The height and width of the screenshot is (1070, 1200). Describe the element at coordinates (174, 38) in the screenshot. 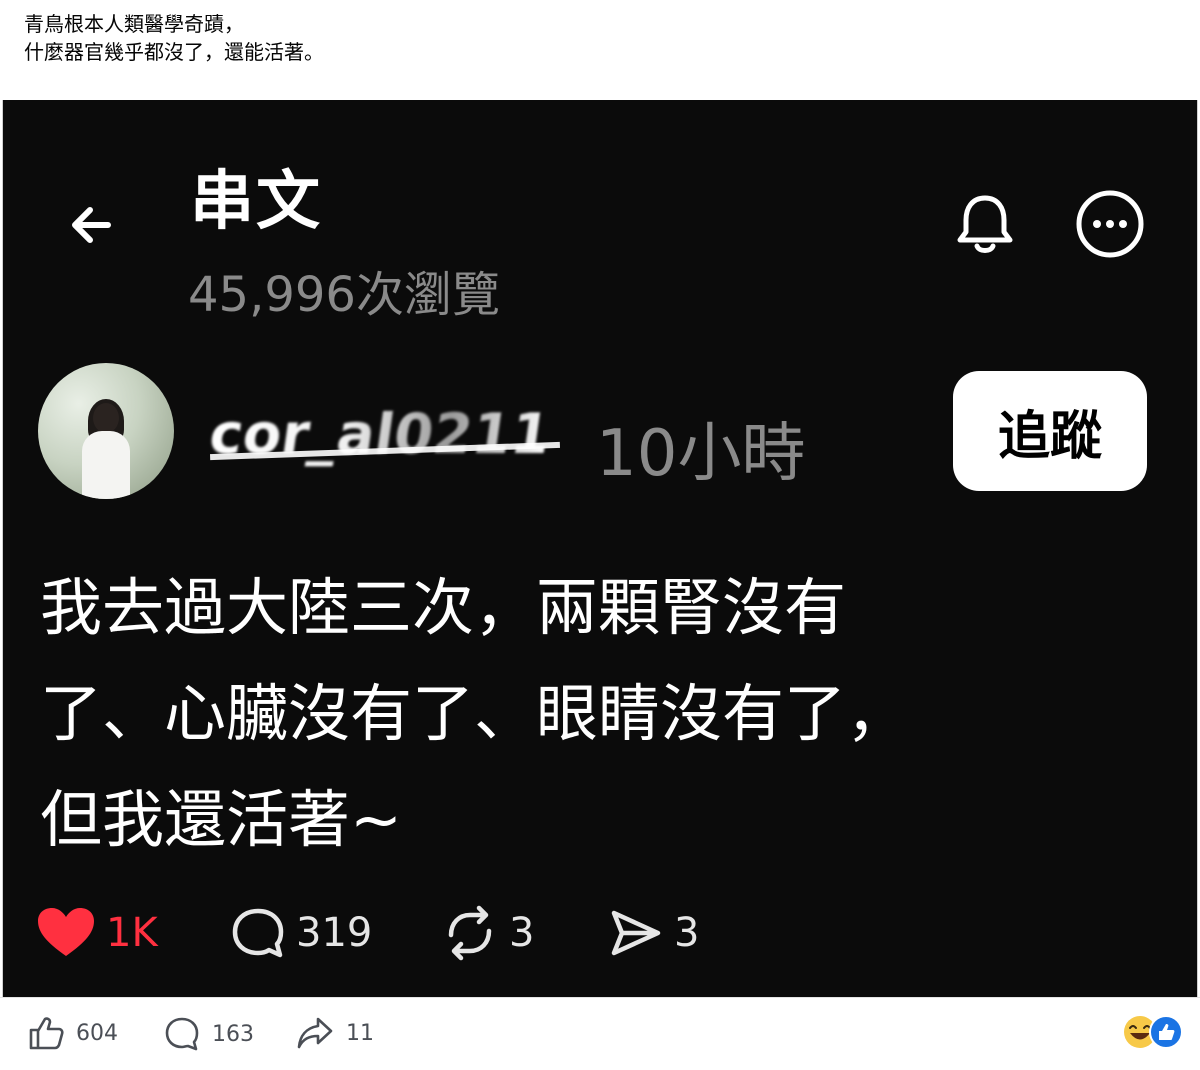

I see `post-caption: 青鳥根本人類醫學奇蹟， 什麼器官幾乎都沒了，還能活著。` at that location.